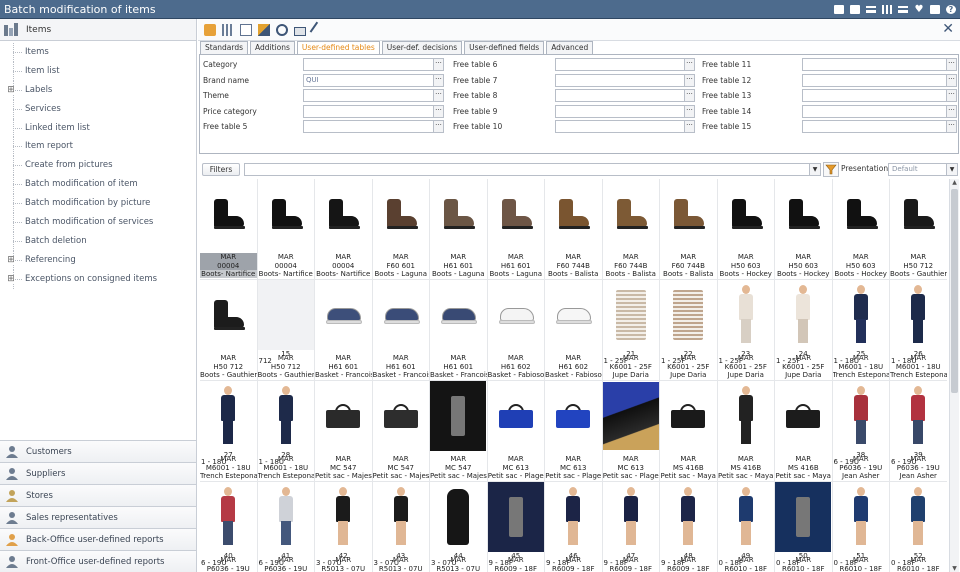 The image size is (960, 572). What do you see at coordinates (923, 169) in the screenshot?
I see `presentations-select: Default ▼` at bounding box center [923, 169].